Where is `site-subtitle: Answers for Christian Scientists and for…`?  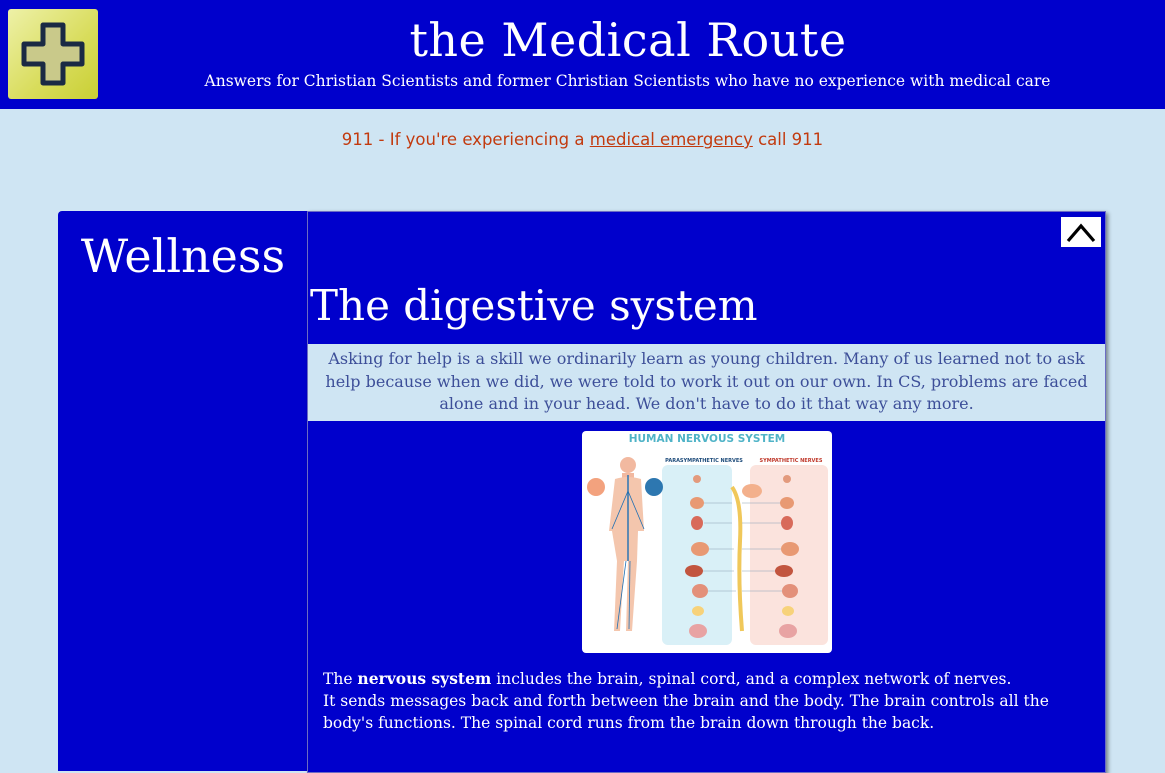 site-subtitle: Answers for Christian Scientists and for… is located at coordinates (627, 81).